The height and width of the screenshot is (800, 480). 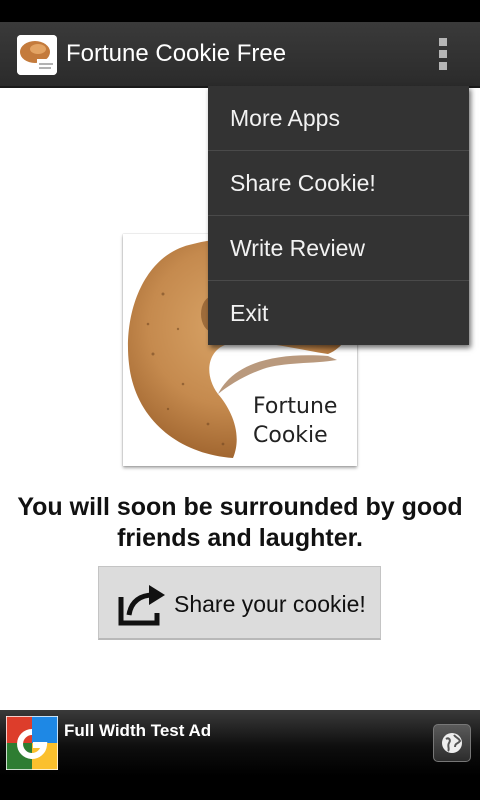 I want to click on action-bar: Fortune Cookie Free, so click(x=240, y=55).